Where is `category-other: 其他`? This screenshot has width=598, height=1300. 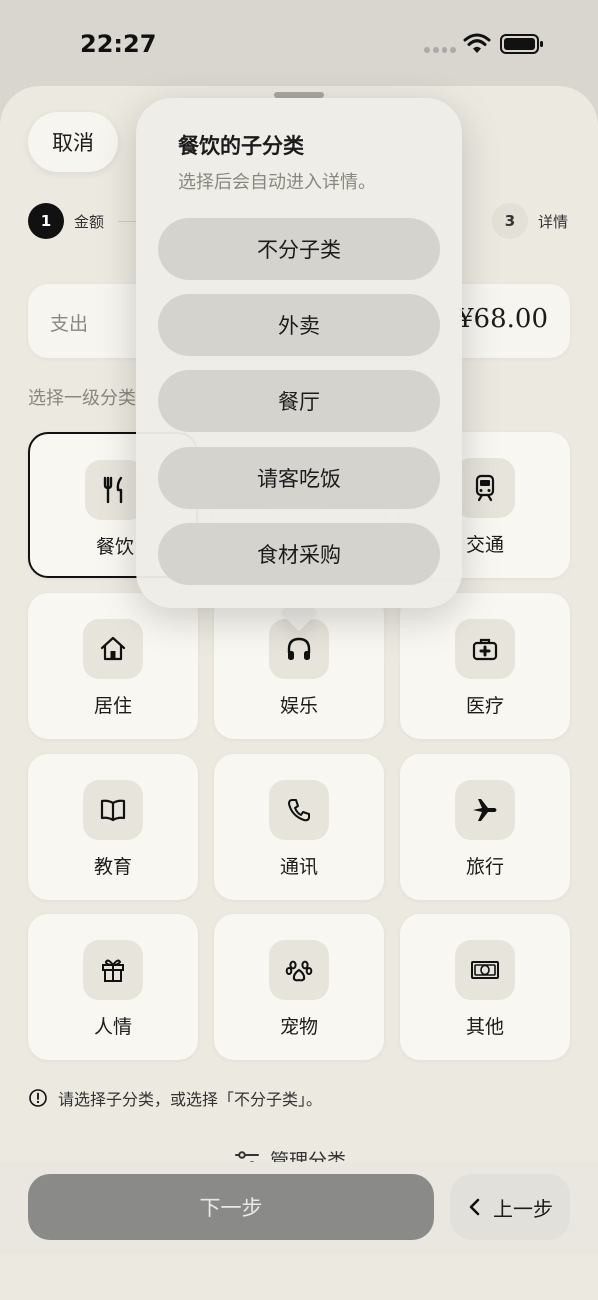 category-other: 其他 is located at coordinates (485, 987).